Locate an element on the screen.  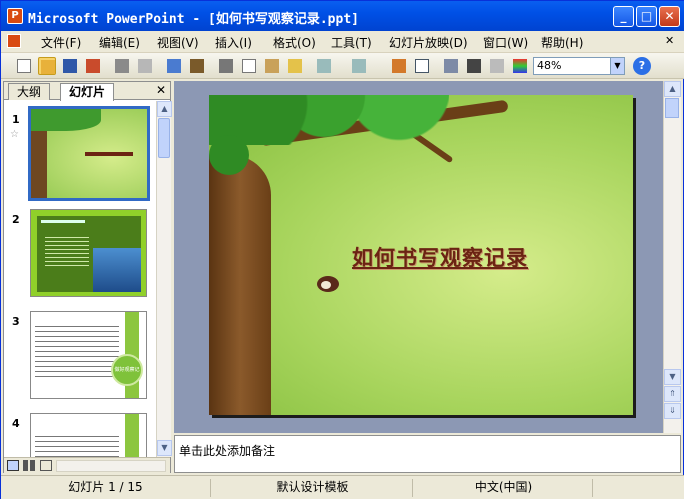
slide-position-status: 幻灯片 1 / 15 is located at coordinates (106, 488).